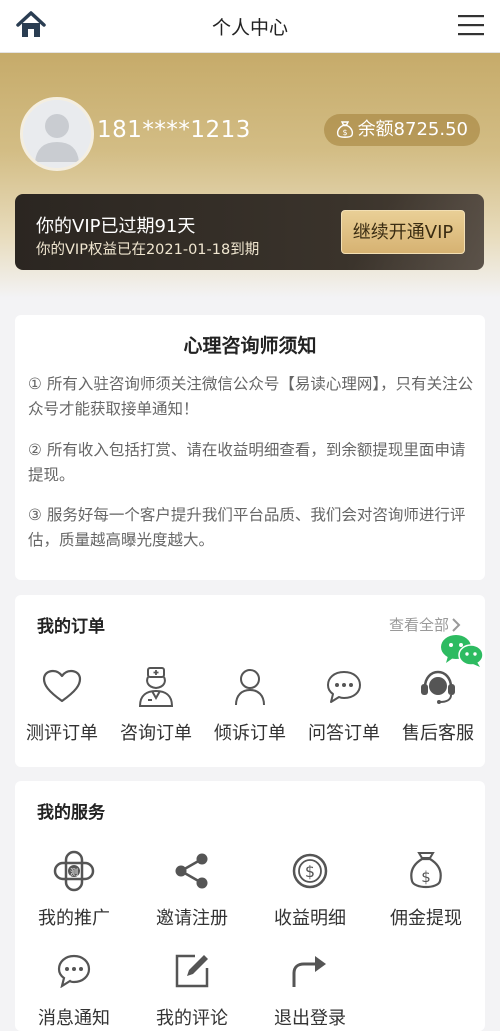 The width and height of the screenshot is (500, 1031). I want to click on view-all-label: 查看全部, so click(418, 625).